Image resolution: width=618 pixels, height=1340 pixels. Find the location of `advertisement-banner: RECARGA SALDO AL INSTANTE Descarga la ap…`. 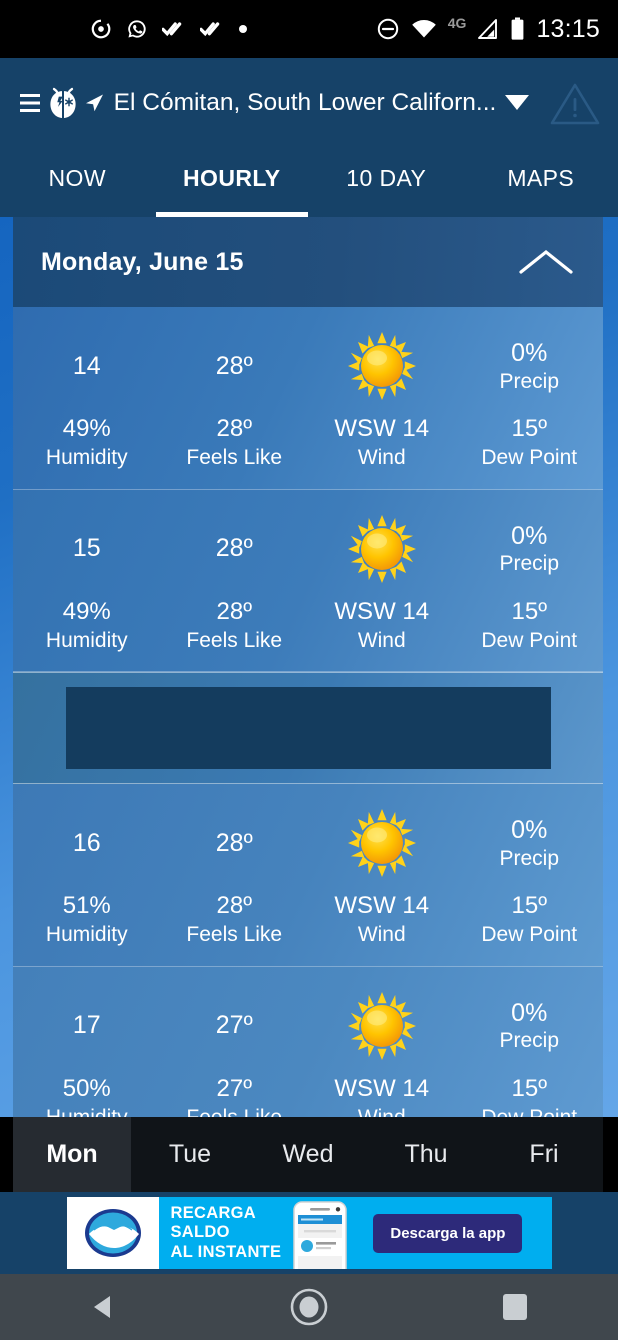

advertisement-banner: RECARGA SALDO AL INSTANTE Descarga la ap… is located at coordinates (309, 1233).